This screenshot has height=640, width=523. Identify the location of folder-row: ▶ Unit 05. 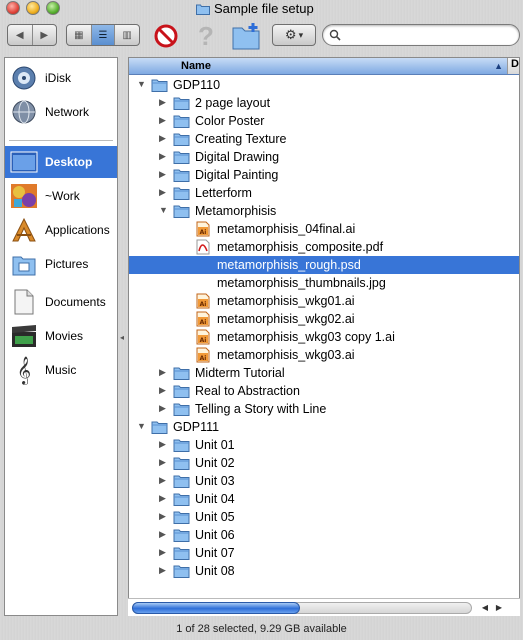
(324, 517).